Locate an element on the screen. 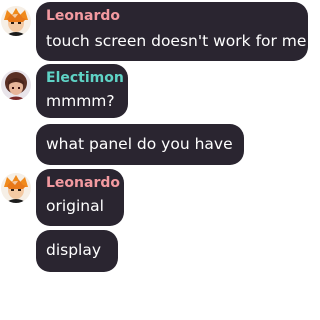  message-text: touch screen doesn't work for me is located at coordinates (176, 41).